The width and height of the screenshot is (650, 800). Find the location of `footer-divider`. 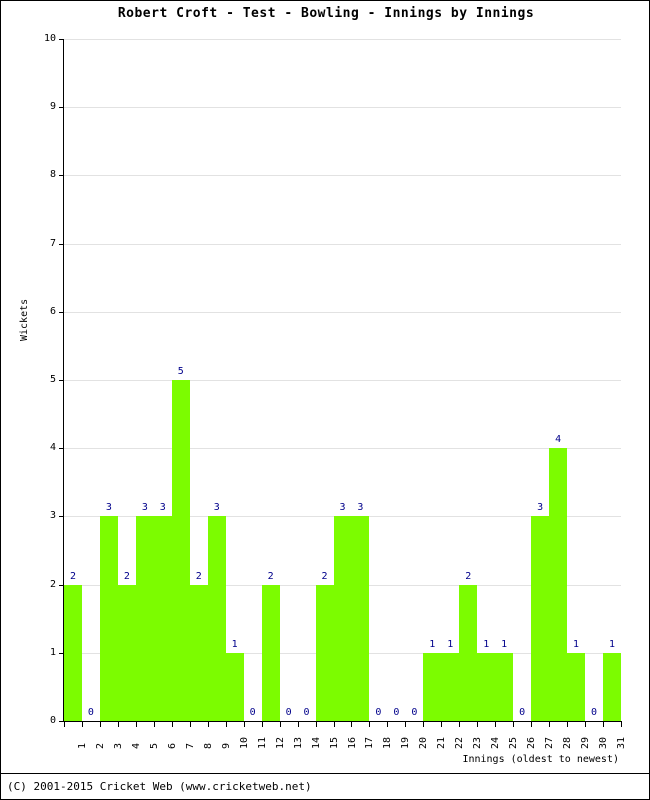

footer-divider is located at coordinates (325, 773).